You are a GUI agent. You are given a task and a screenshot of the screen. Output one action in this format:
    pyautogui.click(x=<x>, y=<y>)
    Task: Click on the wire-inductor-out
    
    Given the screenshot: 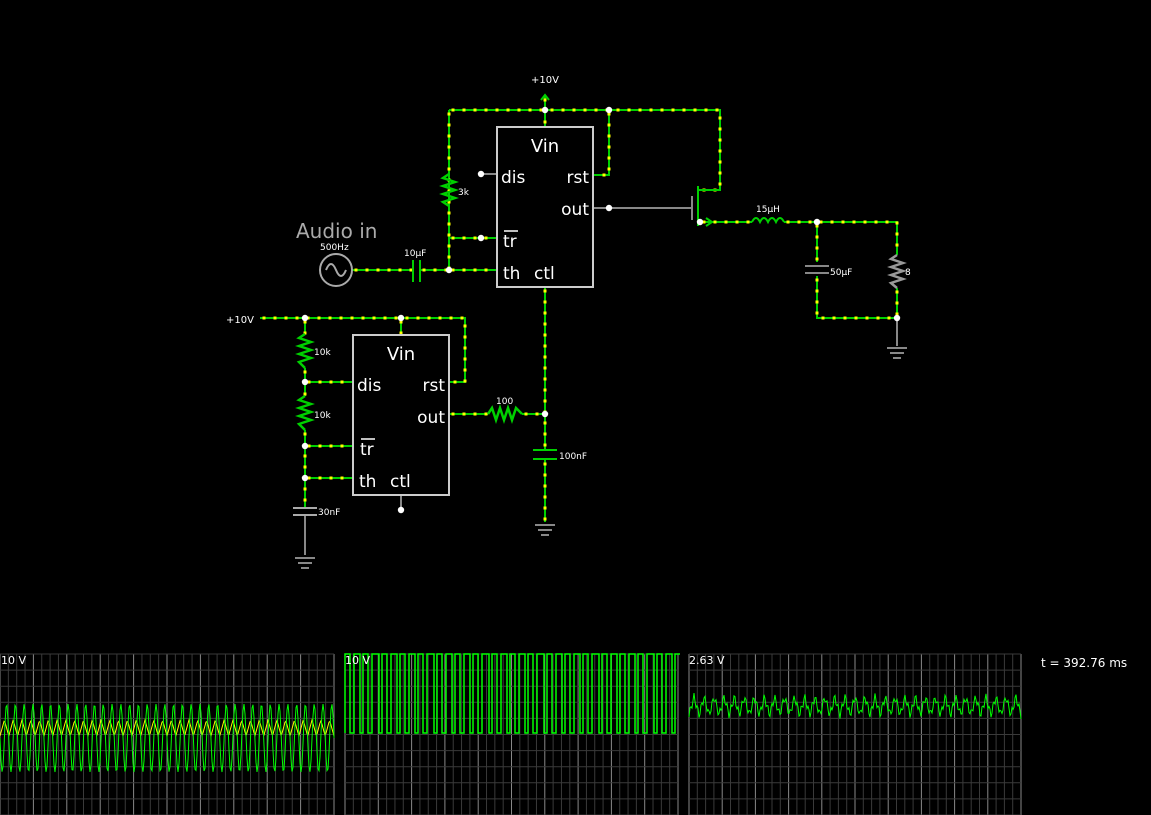 What is the action you would take?
    pyautogui.click(x=841, y=238)
    